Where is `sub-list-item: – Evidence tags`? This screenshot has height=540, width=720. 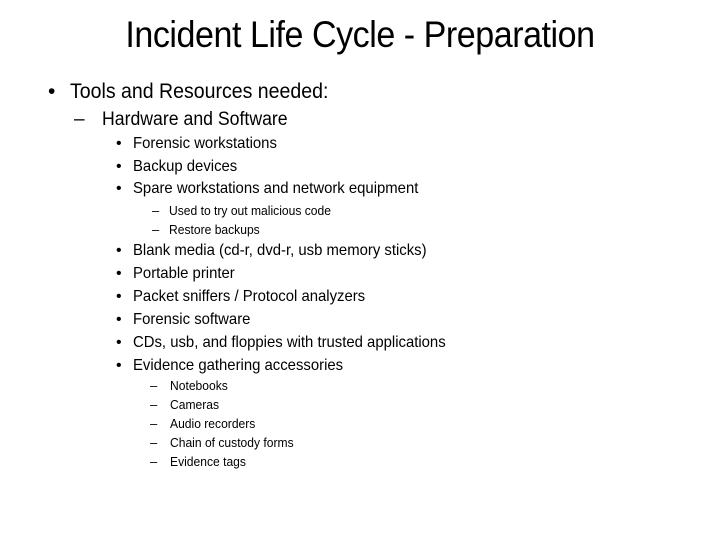
sub-list-item: – Evidence tags is located at coordinates (201, 461).